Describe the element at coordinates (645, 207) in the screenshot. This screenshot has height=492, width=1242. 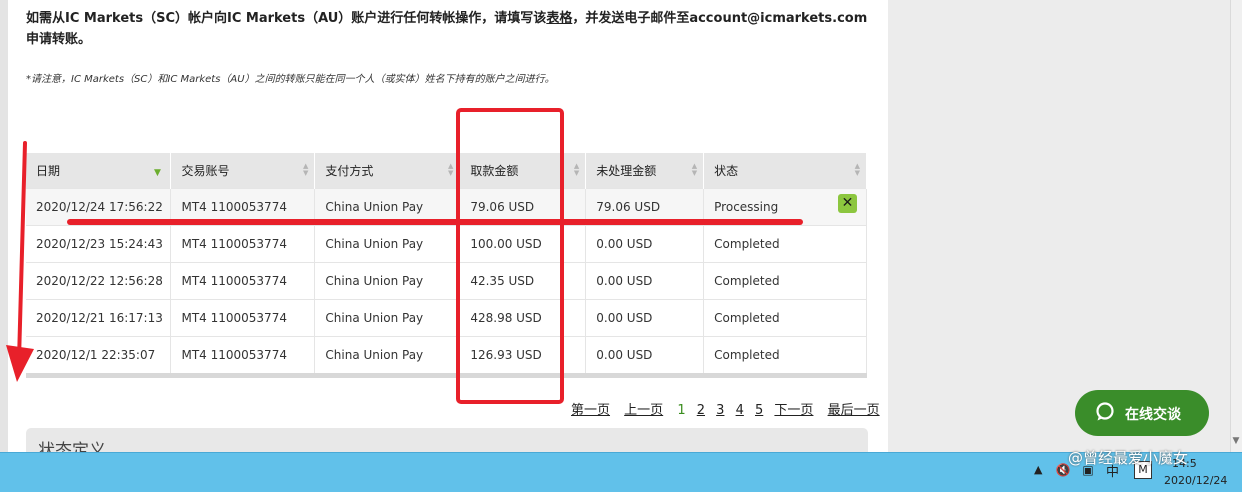
I see `cell-pending-amount: 79.06 USD` at that location.